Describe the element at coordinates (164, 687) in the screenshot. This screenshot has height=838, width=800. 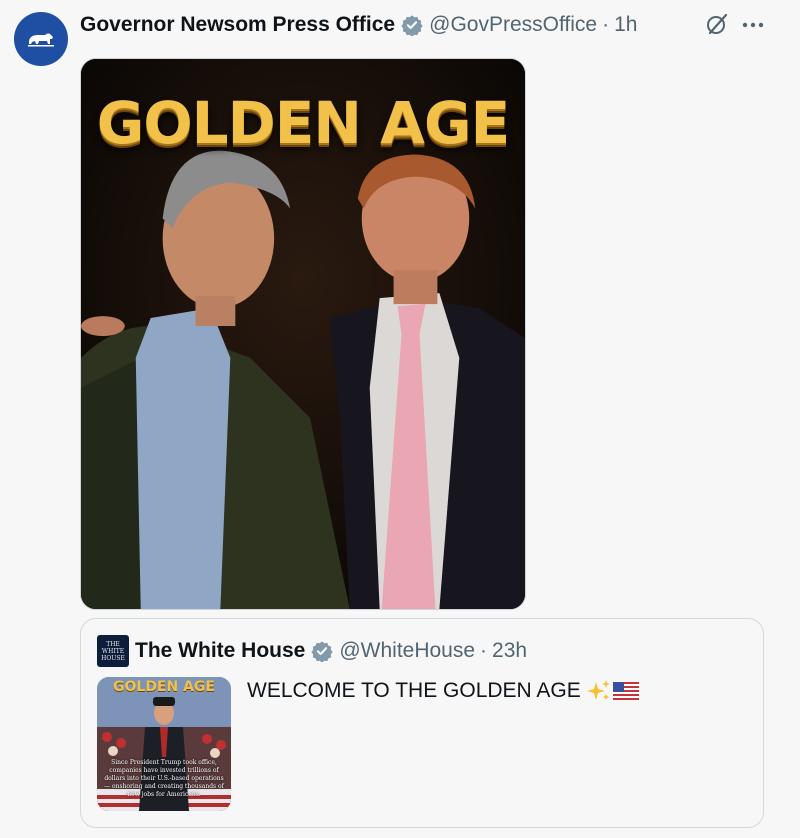
I see `thumbnail-title-text: GOLDEN AGE` at that location.